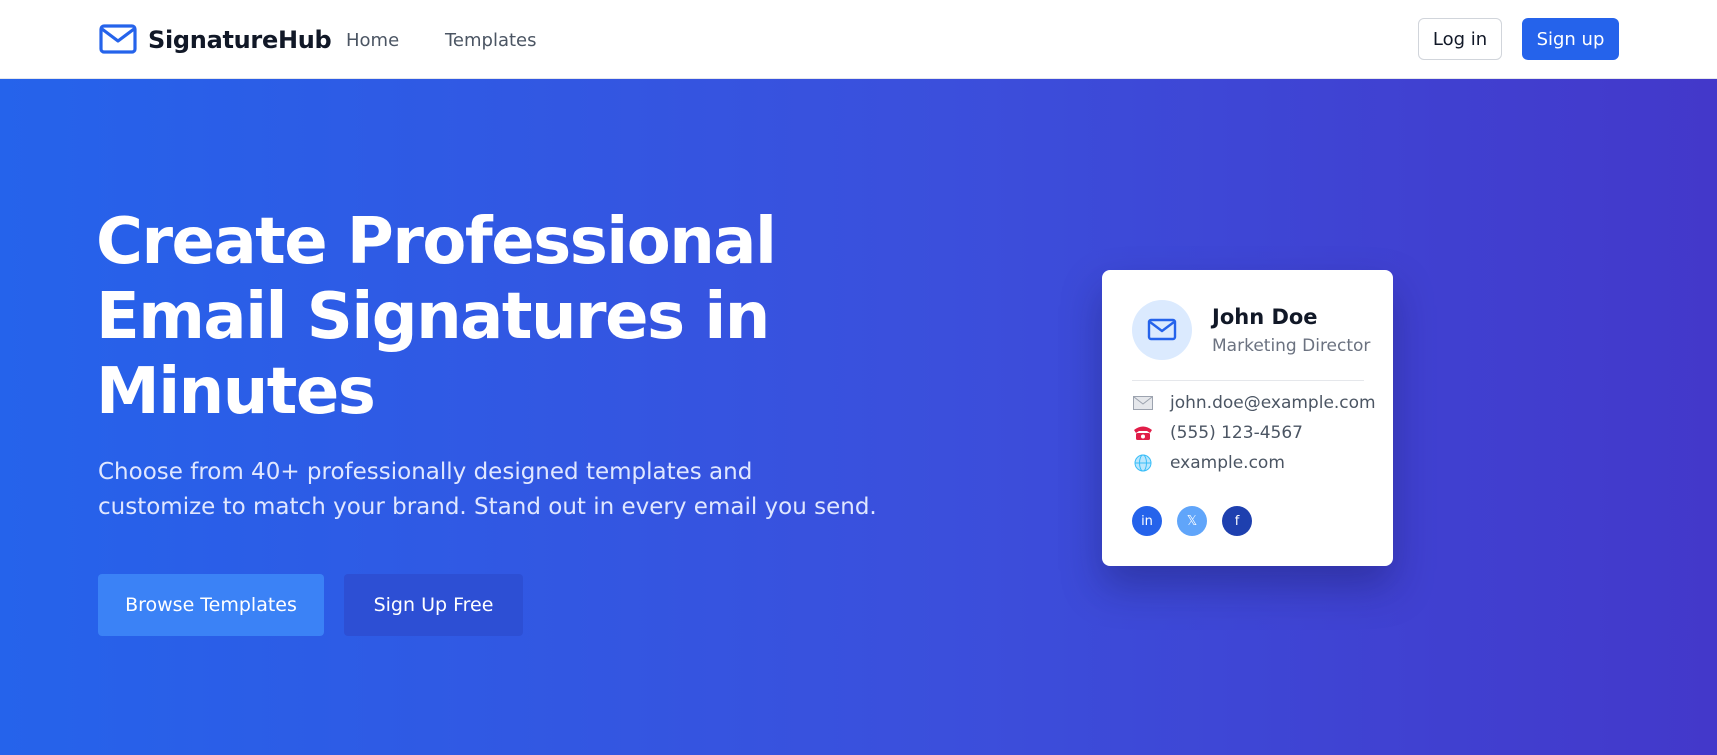 The height and width of the screenshot is (755, 1717). I want to click on hero-title-line: Email Signatures in, so click(433, 317).